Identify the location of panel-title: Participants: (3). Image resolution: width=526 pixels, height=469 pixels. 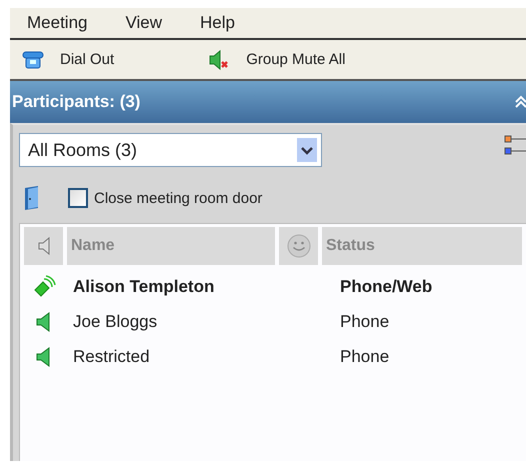
(76, 102).